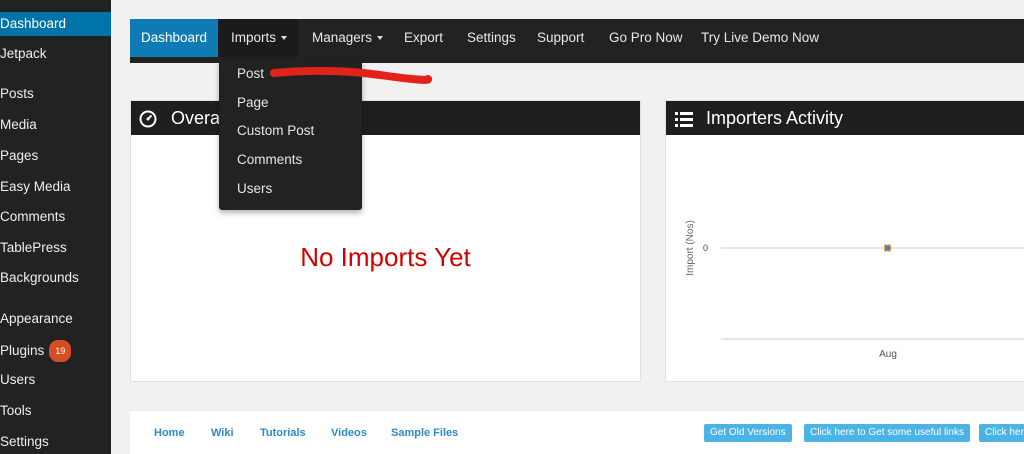  I want to click on panel-header: Overal, so click(385, 118).